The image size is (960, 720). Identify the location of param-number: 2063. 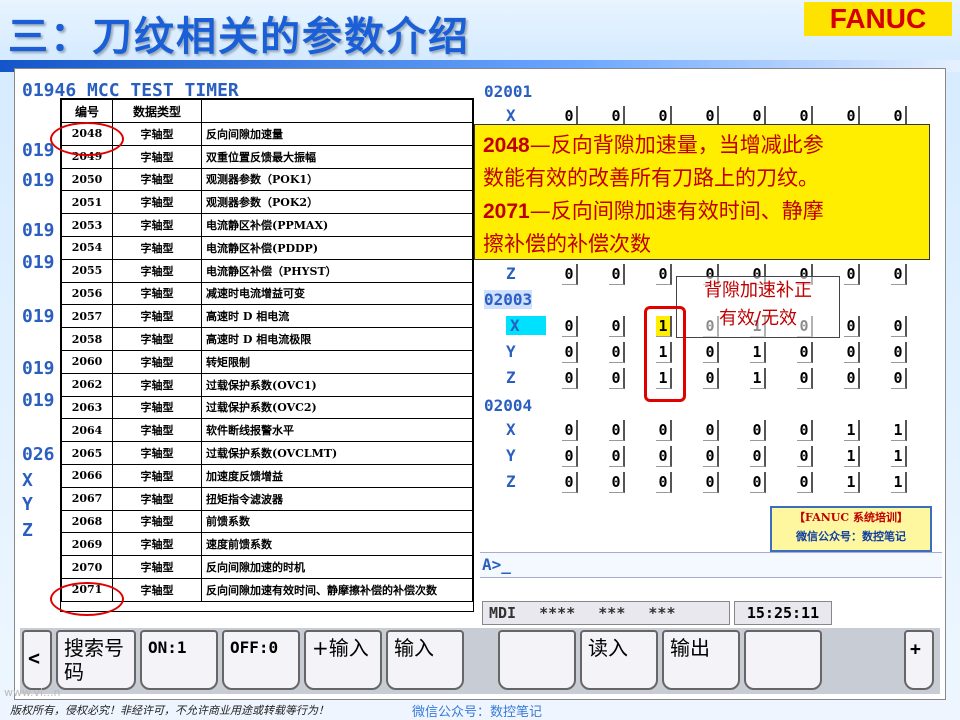
(87, 407).